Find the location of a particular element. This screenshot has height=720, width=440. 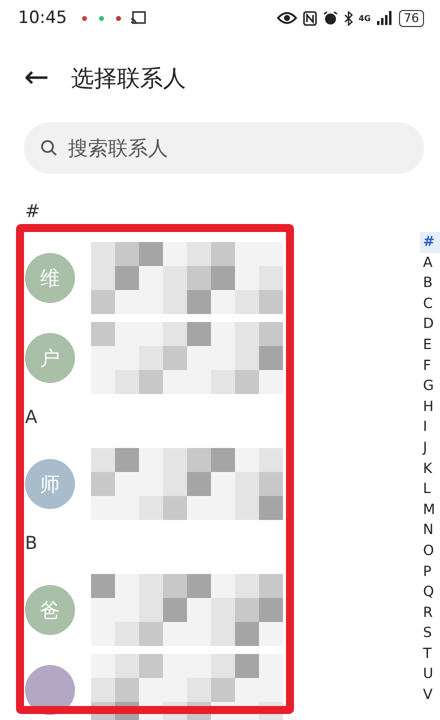

nfc-icon is located at coordinates (309, 18).